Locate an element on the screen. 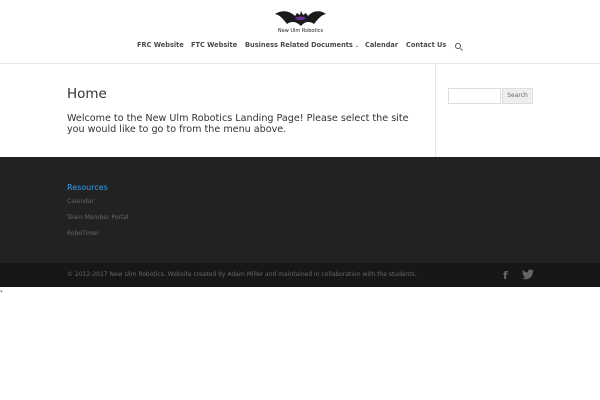  footer-link-robotime: RoboTime! is located at coordinates (83, 233).